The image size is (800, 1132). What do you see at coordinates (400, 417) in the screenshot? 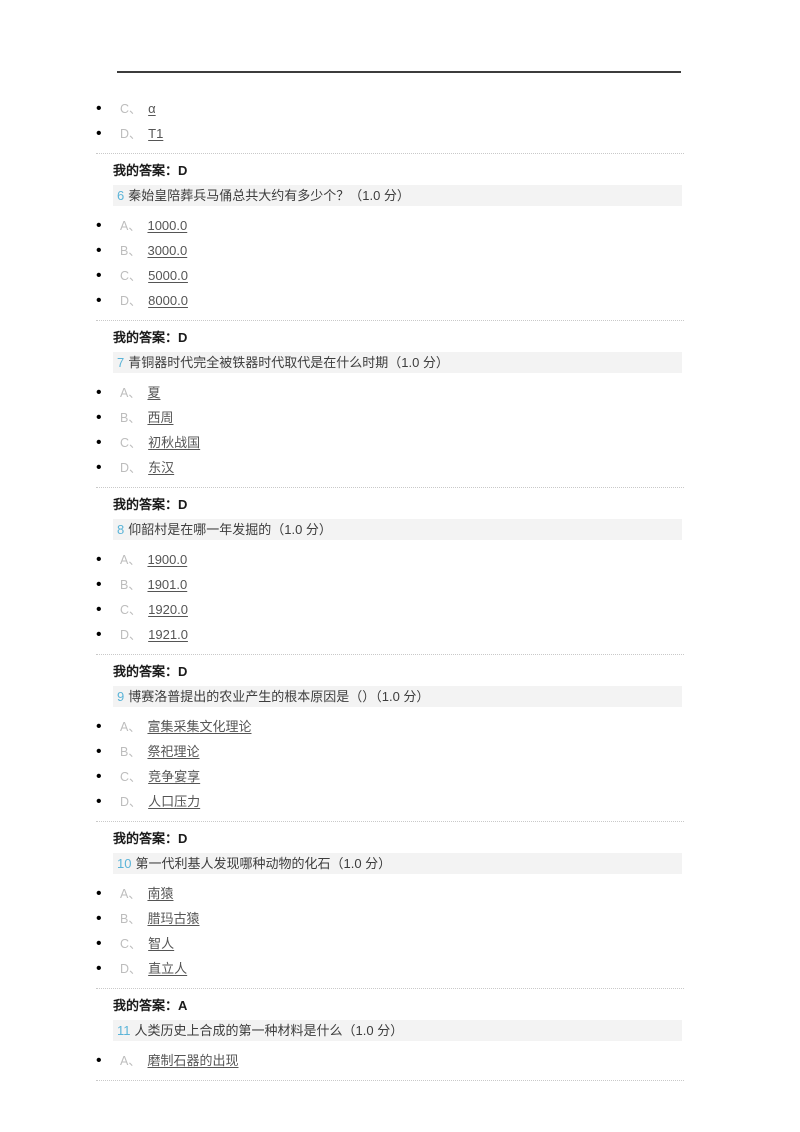
I see `option-row: • B、 西周` at bounding box center [400, 417].